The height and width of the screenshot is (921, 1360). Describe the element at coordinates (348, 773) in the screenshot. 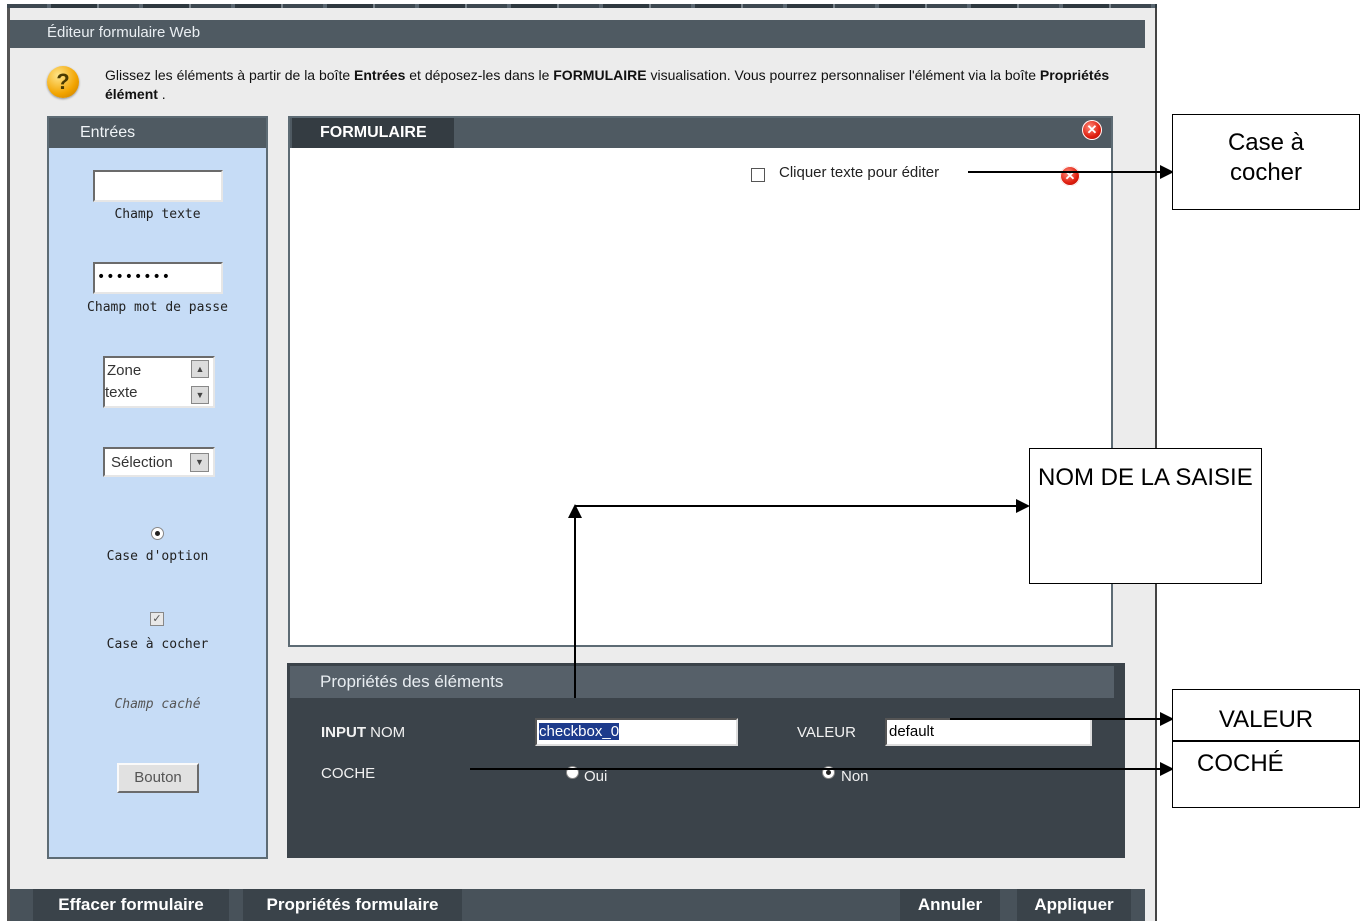

I see `checked-label: COCHE` at that location.